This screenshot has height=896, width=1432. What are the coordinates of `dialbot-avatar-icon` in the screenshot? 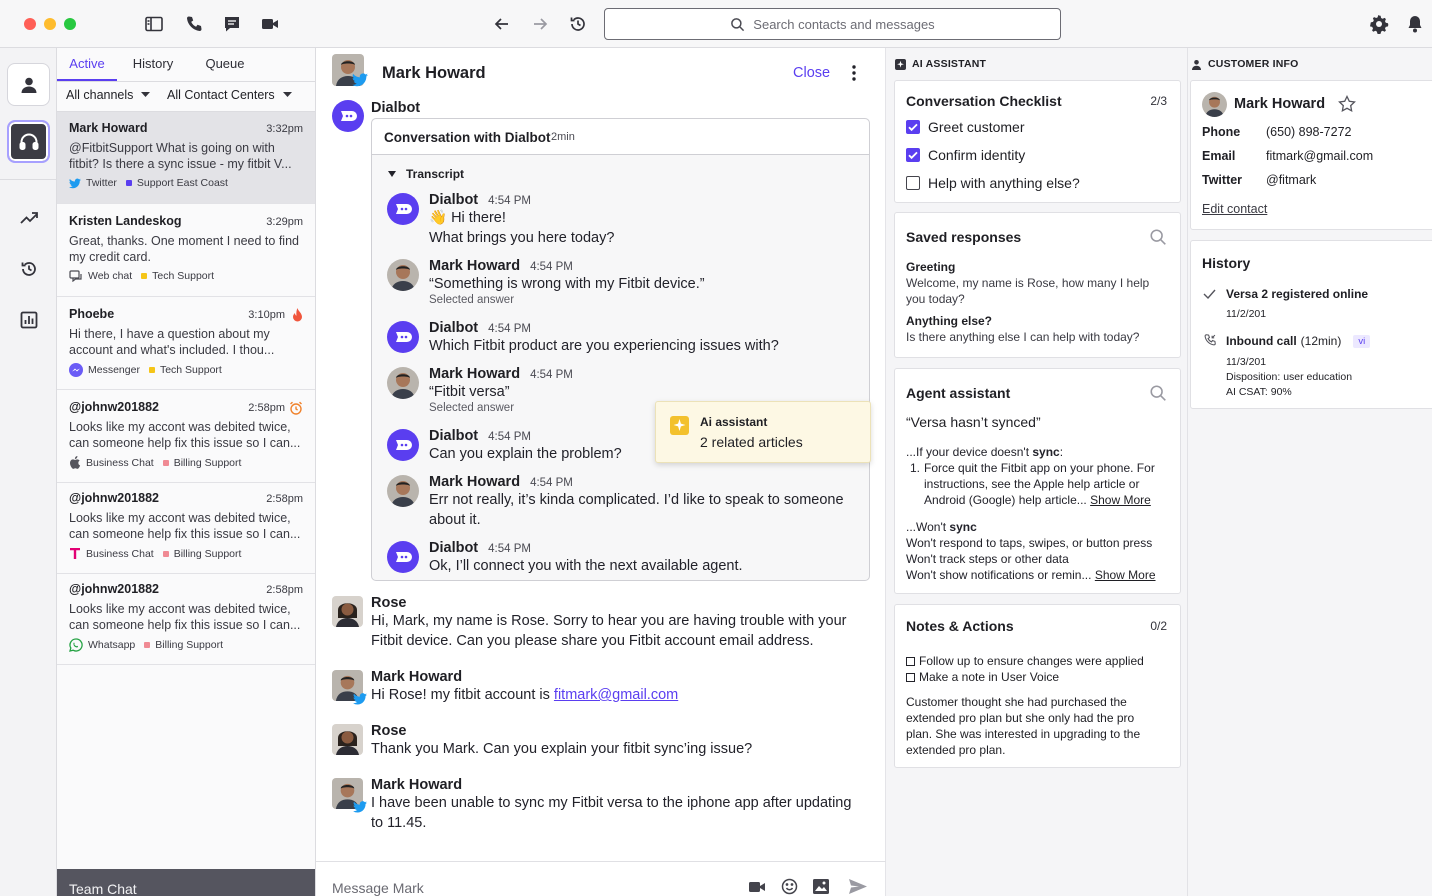 It's located at (403, 557).